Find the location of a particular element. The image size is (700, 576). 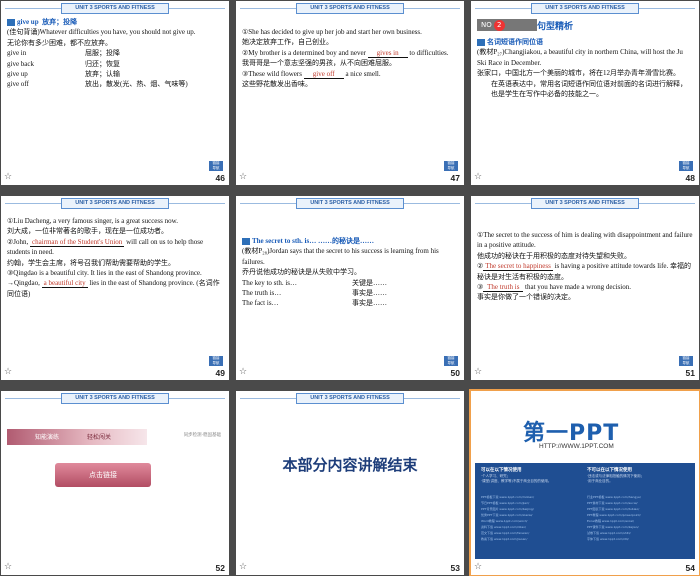

phrase-row: give up 放弃；认输 is located at coordinates (63, 74).